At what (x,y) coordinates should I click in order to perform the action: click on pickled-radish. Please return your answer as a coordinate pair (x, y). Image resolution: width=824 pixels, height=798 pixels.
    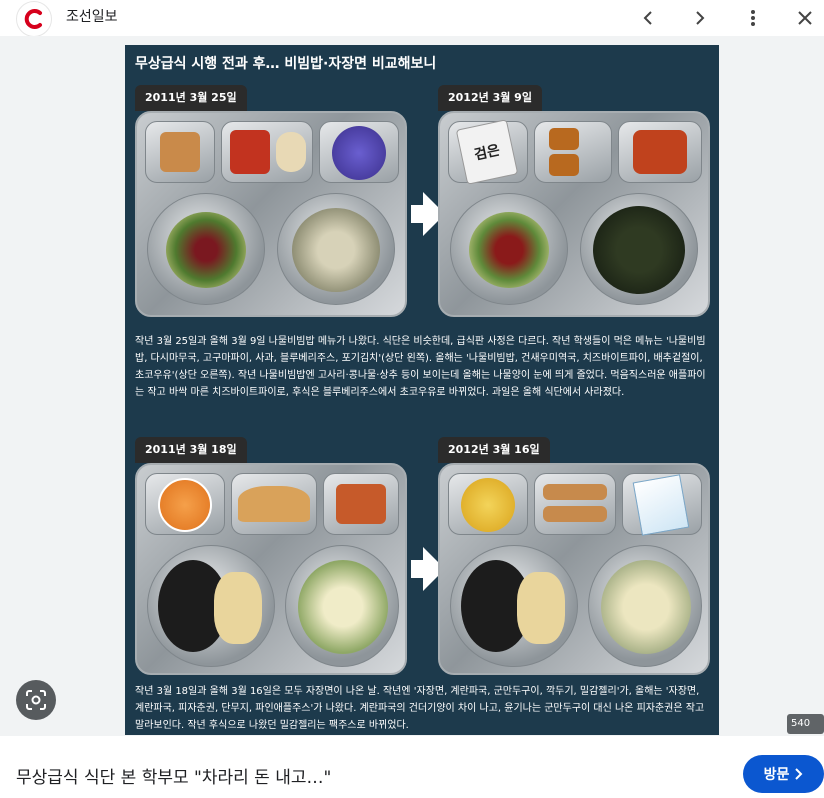
    Looking at the image, I should click on (488, 505).